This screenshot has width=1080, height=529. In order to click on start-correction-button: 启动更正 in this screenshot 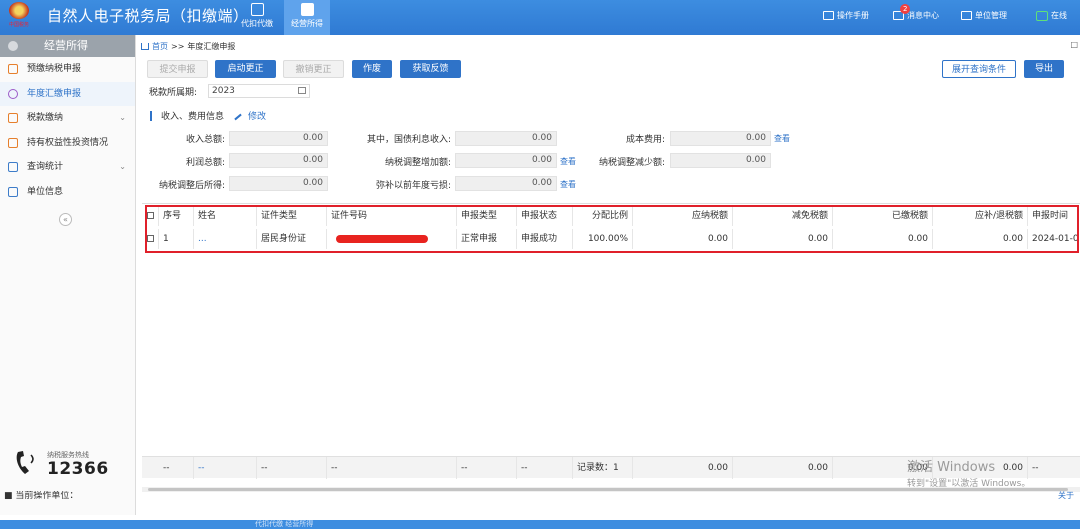, I will do `click(245, 69)`.